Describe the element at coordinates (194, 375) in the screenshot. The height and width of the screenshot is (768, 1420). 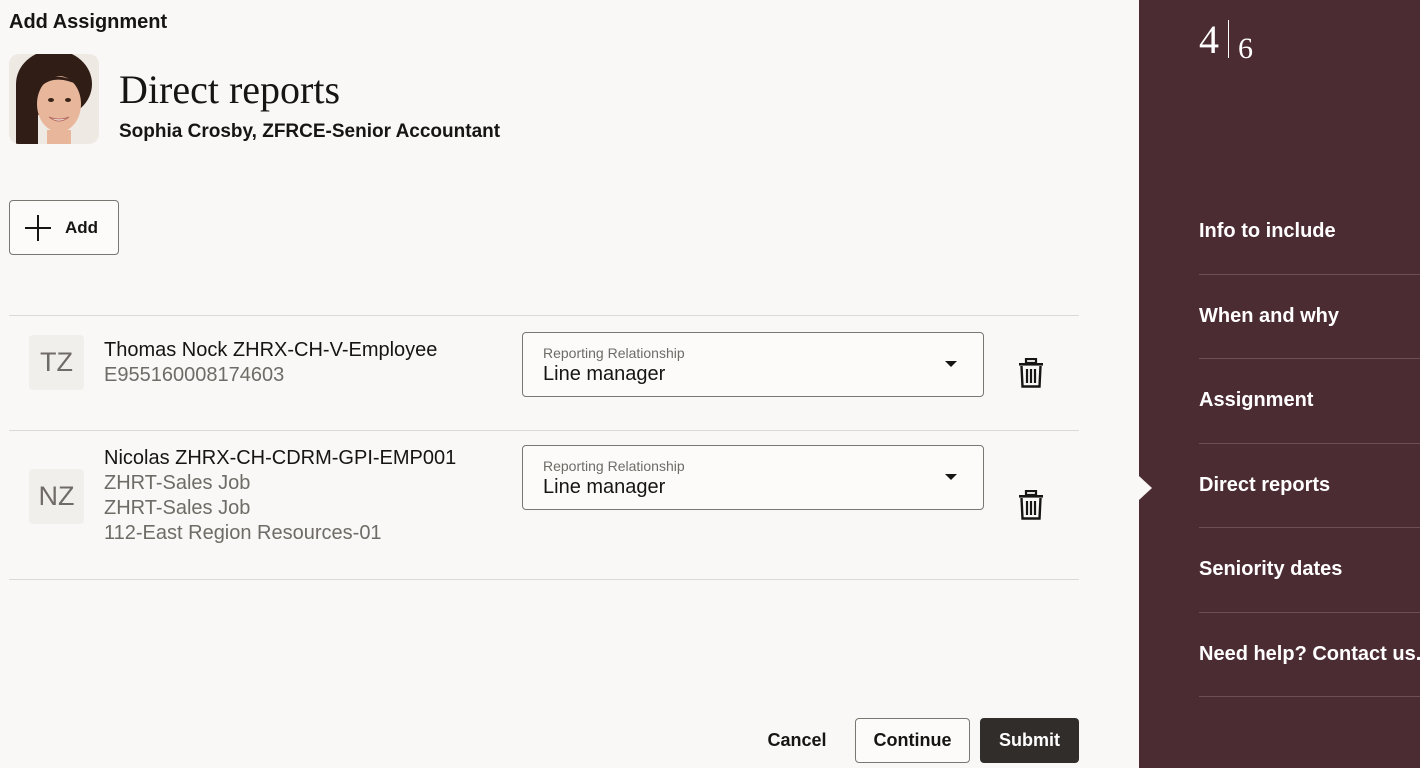
I see `person-detail: E955160008174603` at that location.